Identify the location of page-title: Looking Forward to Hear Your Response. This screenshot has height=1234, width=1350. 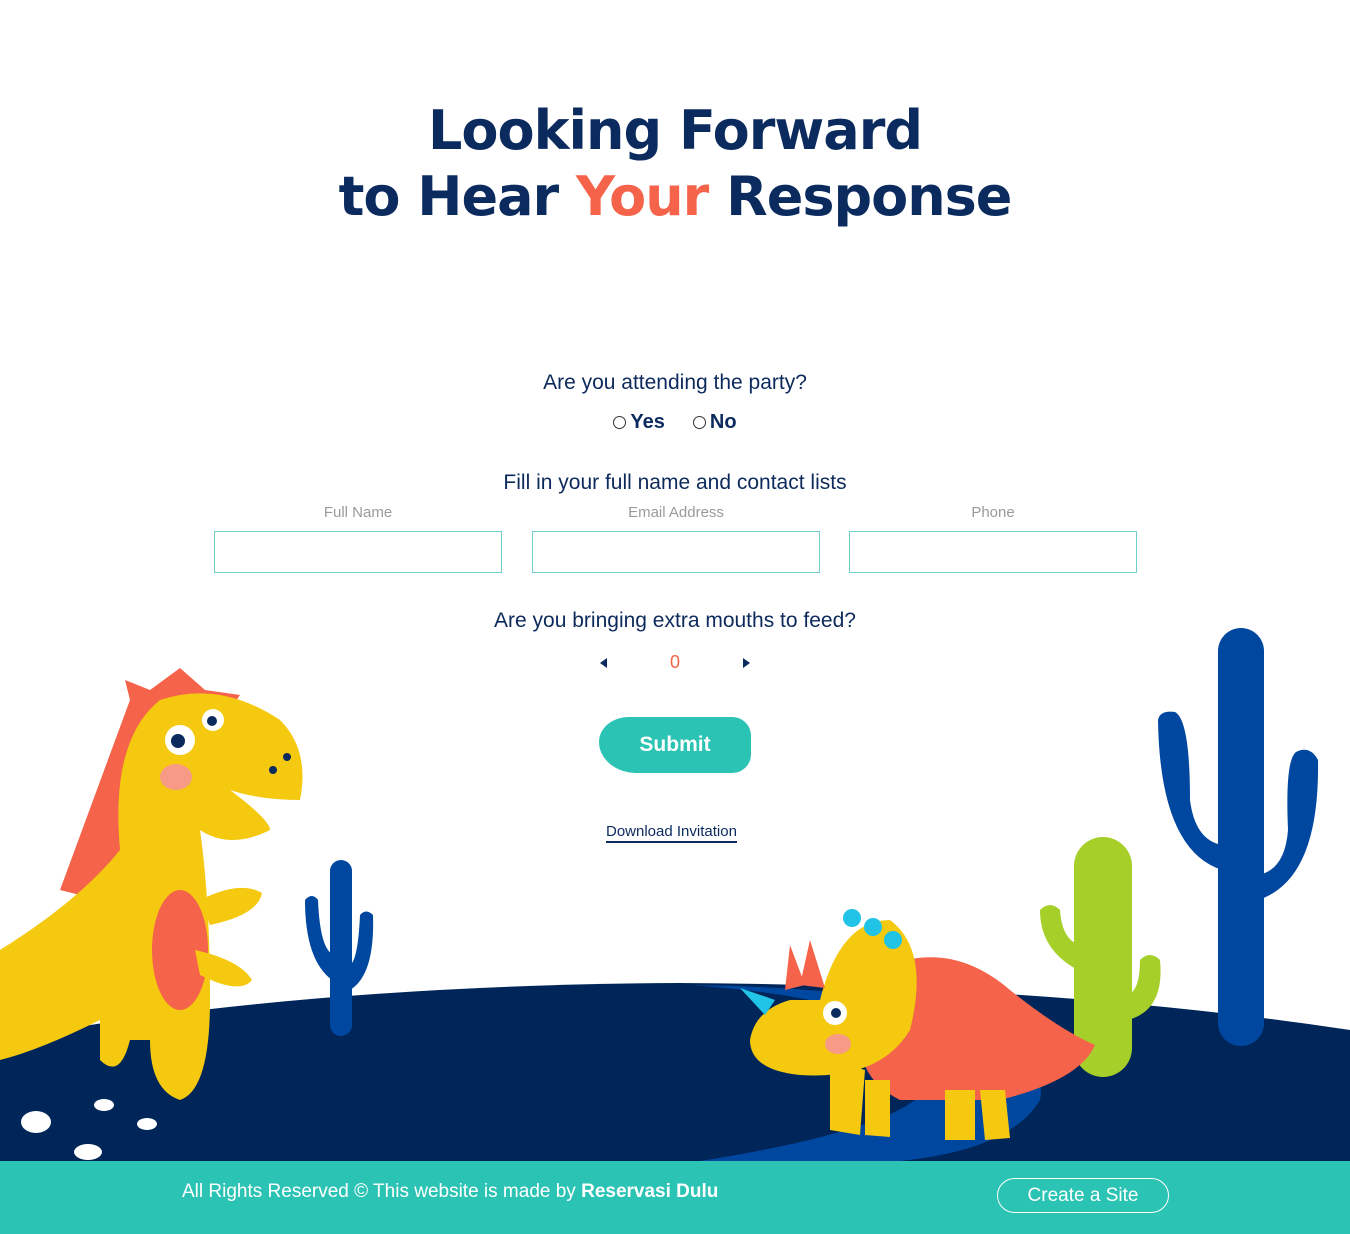
(675, 164).